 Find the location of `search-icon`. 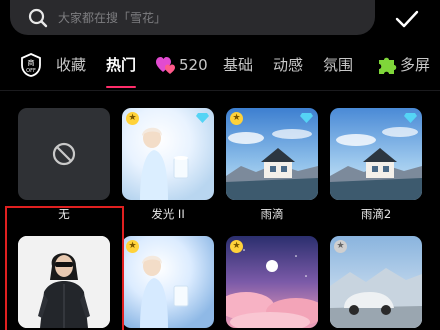

search-icon is located at coordinates (38, 18).